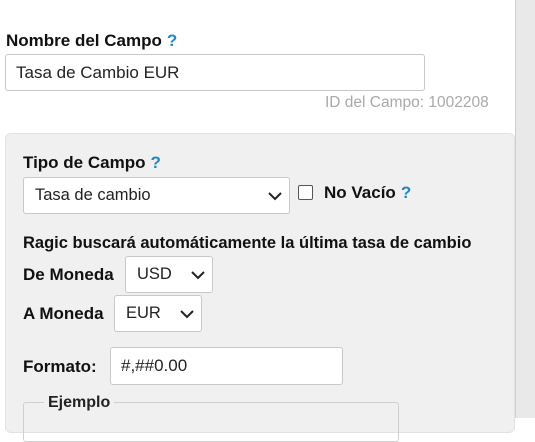 The width and height of the screenshot is (535, 442). Describe the element at coordinates (84, 162) in the screenshot. I see `field-type-label-text: Tipo de Campo` at that location.